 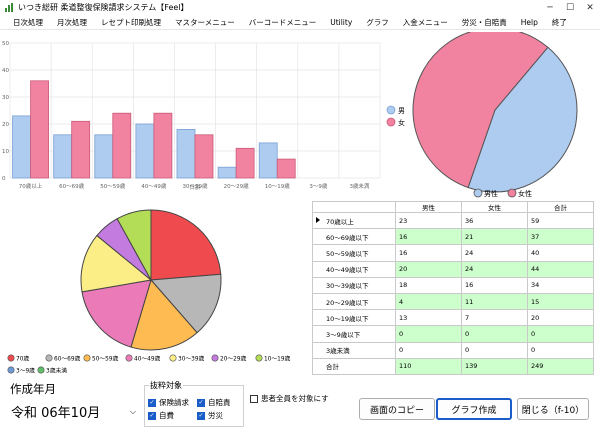 I want to click on table-cell: 36, so click(x=494, y=220).